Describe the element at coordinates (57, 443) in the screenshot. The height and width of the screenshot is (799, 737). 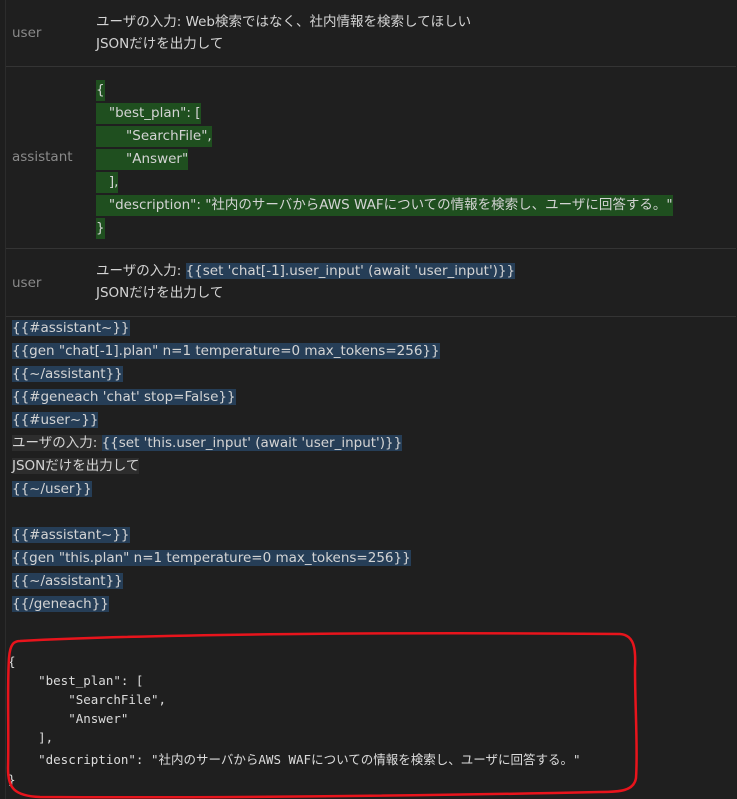
I see `template-text: ユーザの入力:` at that location.